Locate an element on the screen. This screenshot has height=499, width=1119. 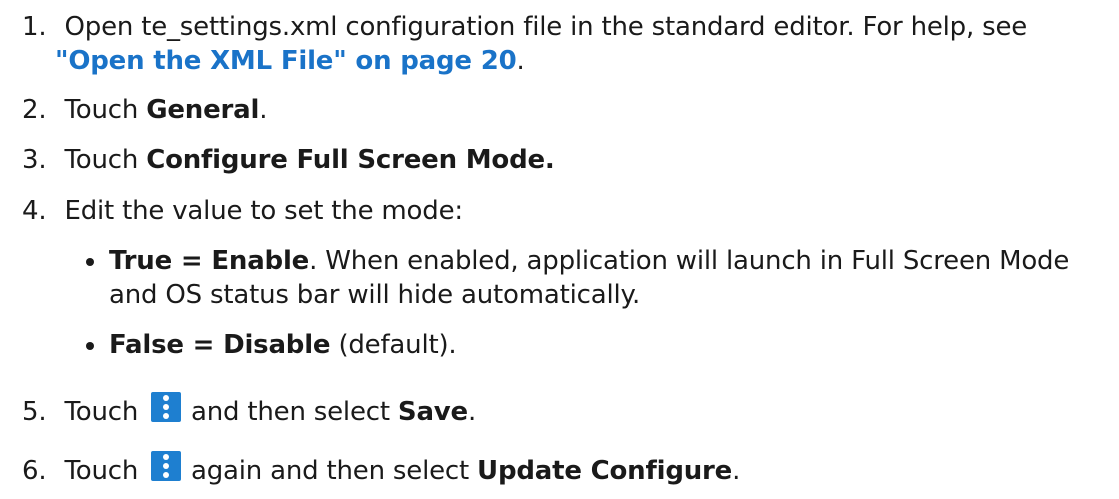
step-5-continuation: and then select Save. is located at coordinates (333, 412).